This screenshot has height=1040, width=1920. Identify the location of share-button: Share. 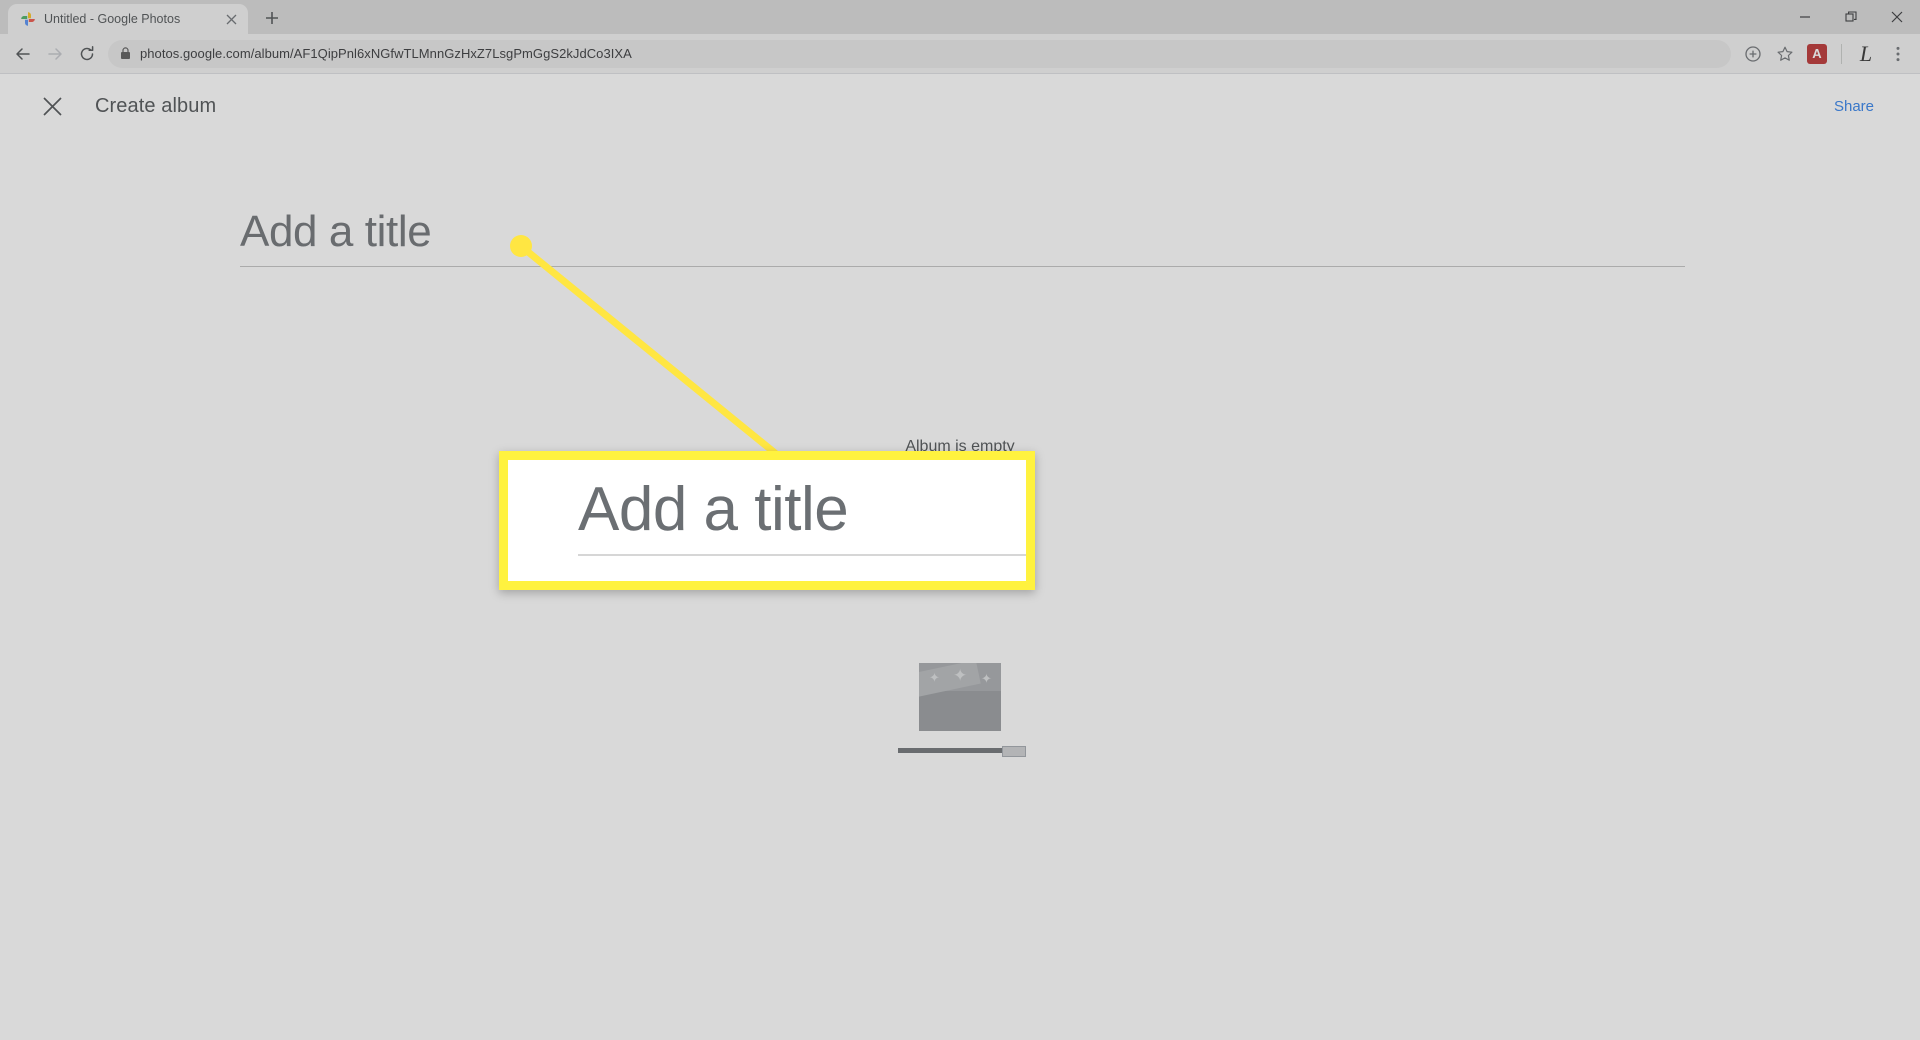
(1854, 106).